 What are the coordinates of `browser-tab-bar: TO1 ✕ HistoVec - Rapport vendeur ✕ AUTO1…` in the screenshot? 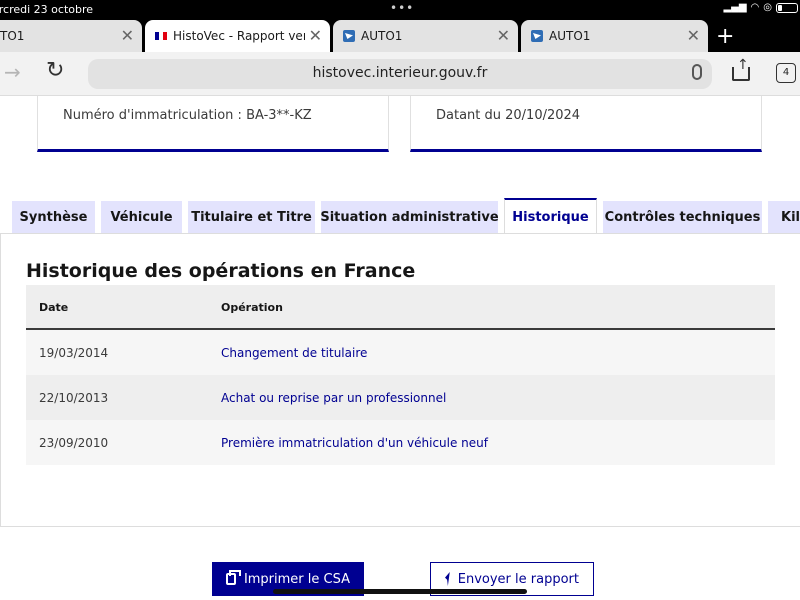 It's located at (400, 35).